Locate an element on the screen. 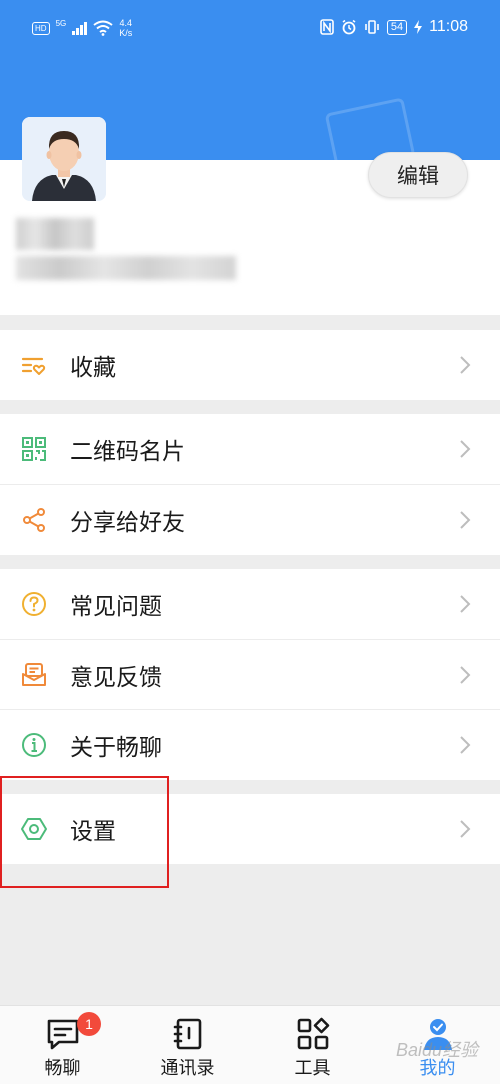 This screenshot has height=1084, width=500. menu-label-about: 关于畅聊 is located at coordinates (116, 747).